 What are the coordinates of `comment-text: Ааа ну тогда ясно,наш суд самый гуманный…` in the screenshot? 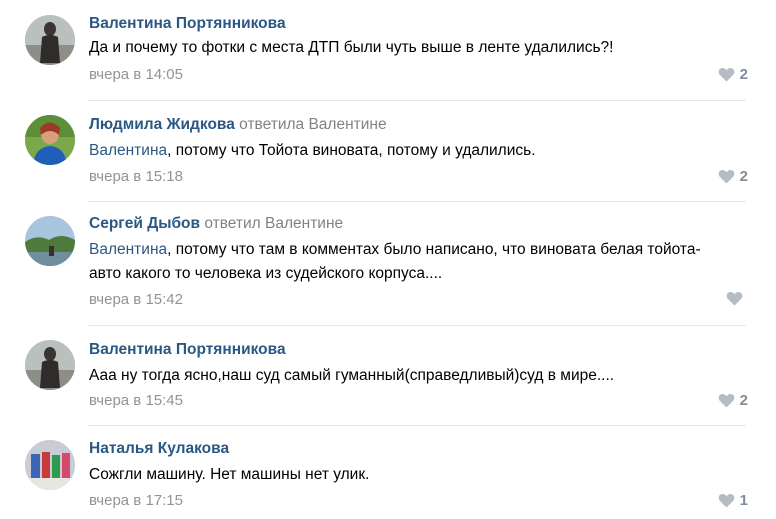 It's located at (409, 376).